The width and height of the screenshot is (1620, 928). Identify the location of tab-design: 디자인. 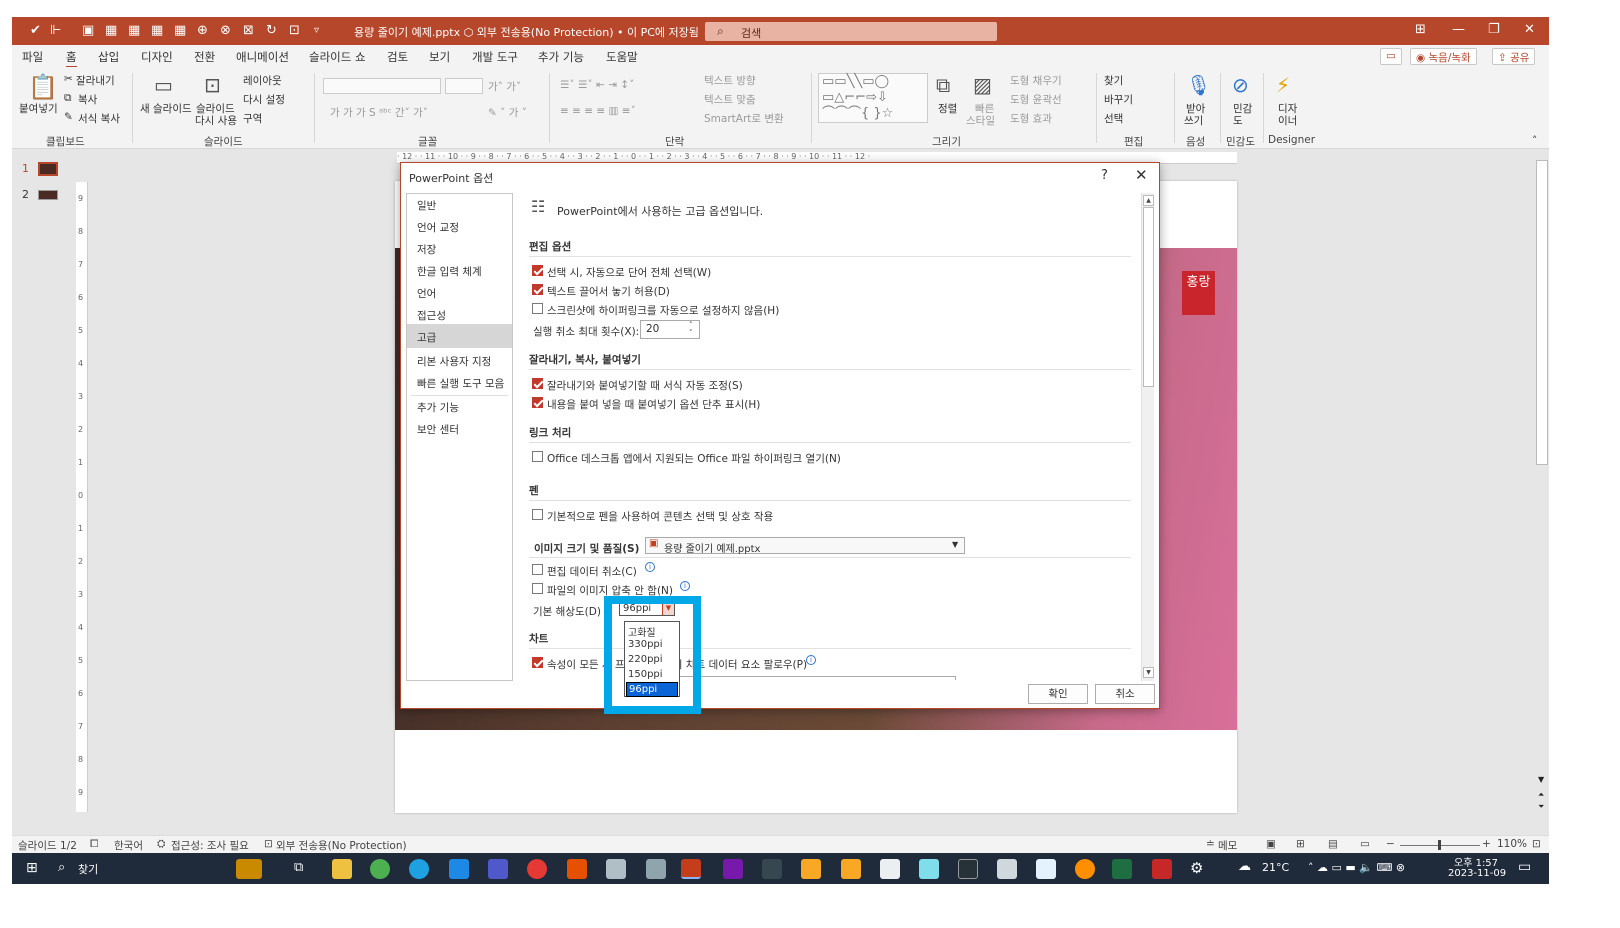
(157, 57).